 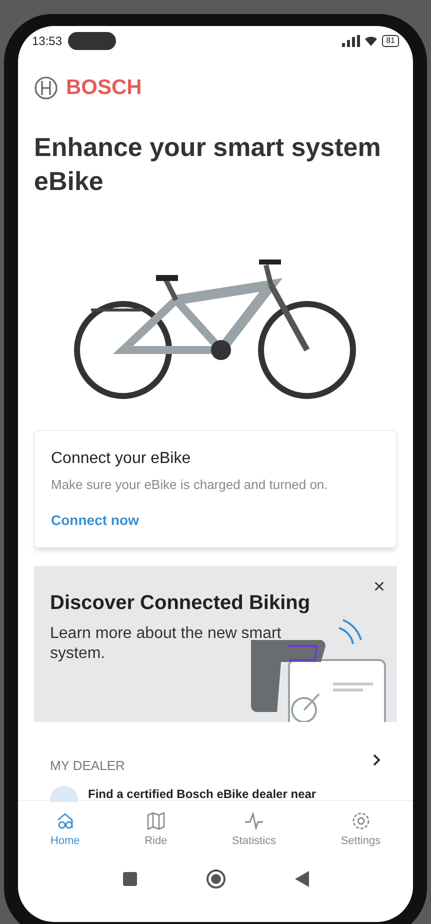 I want to click on logo-icon, so click(x=46, y=88).